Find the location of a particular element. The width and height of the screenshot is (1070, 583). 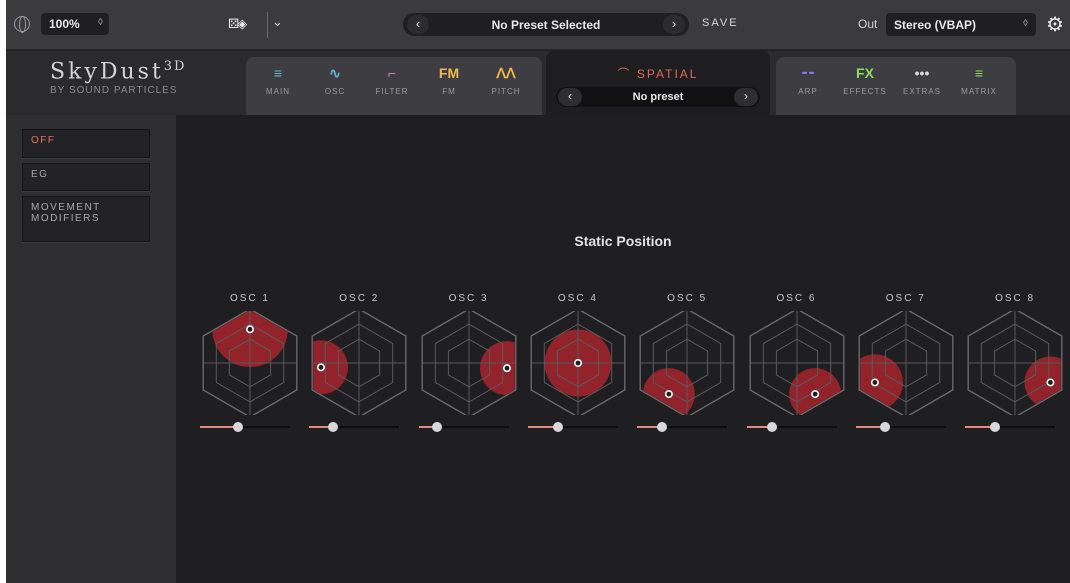

main-icon: ≡ is located at coordinates (278, 73).